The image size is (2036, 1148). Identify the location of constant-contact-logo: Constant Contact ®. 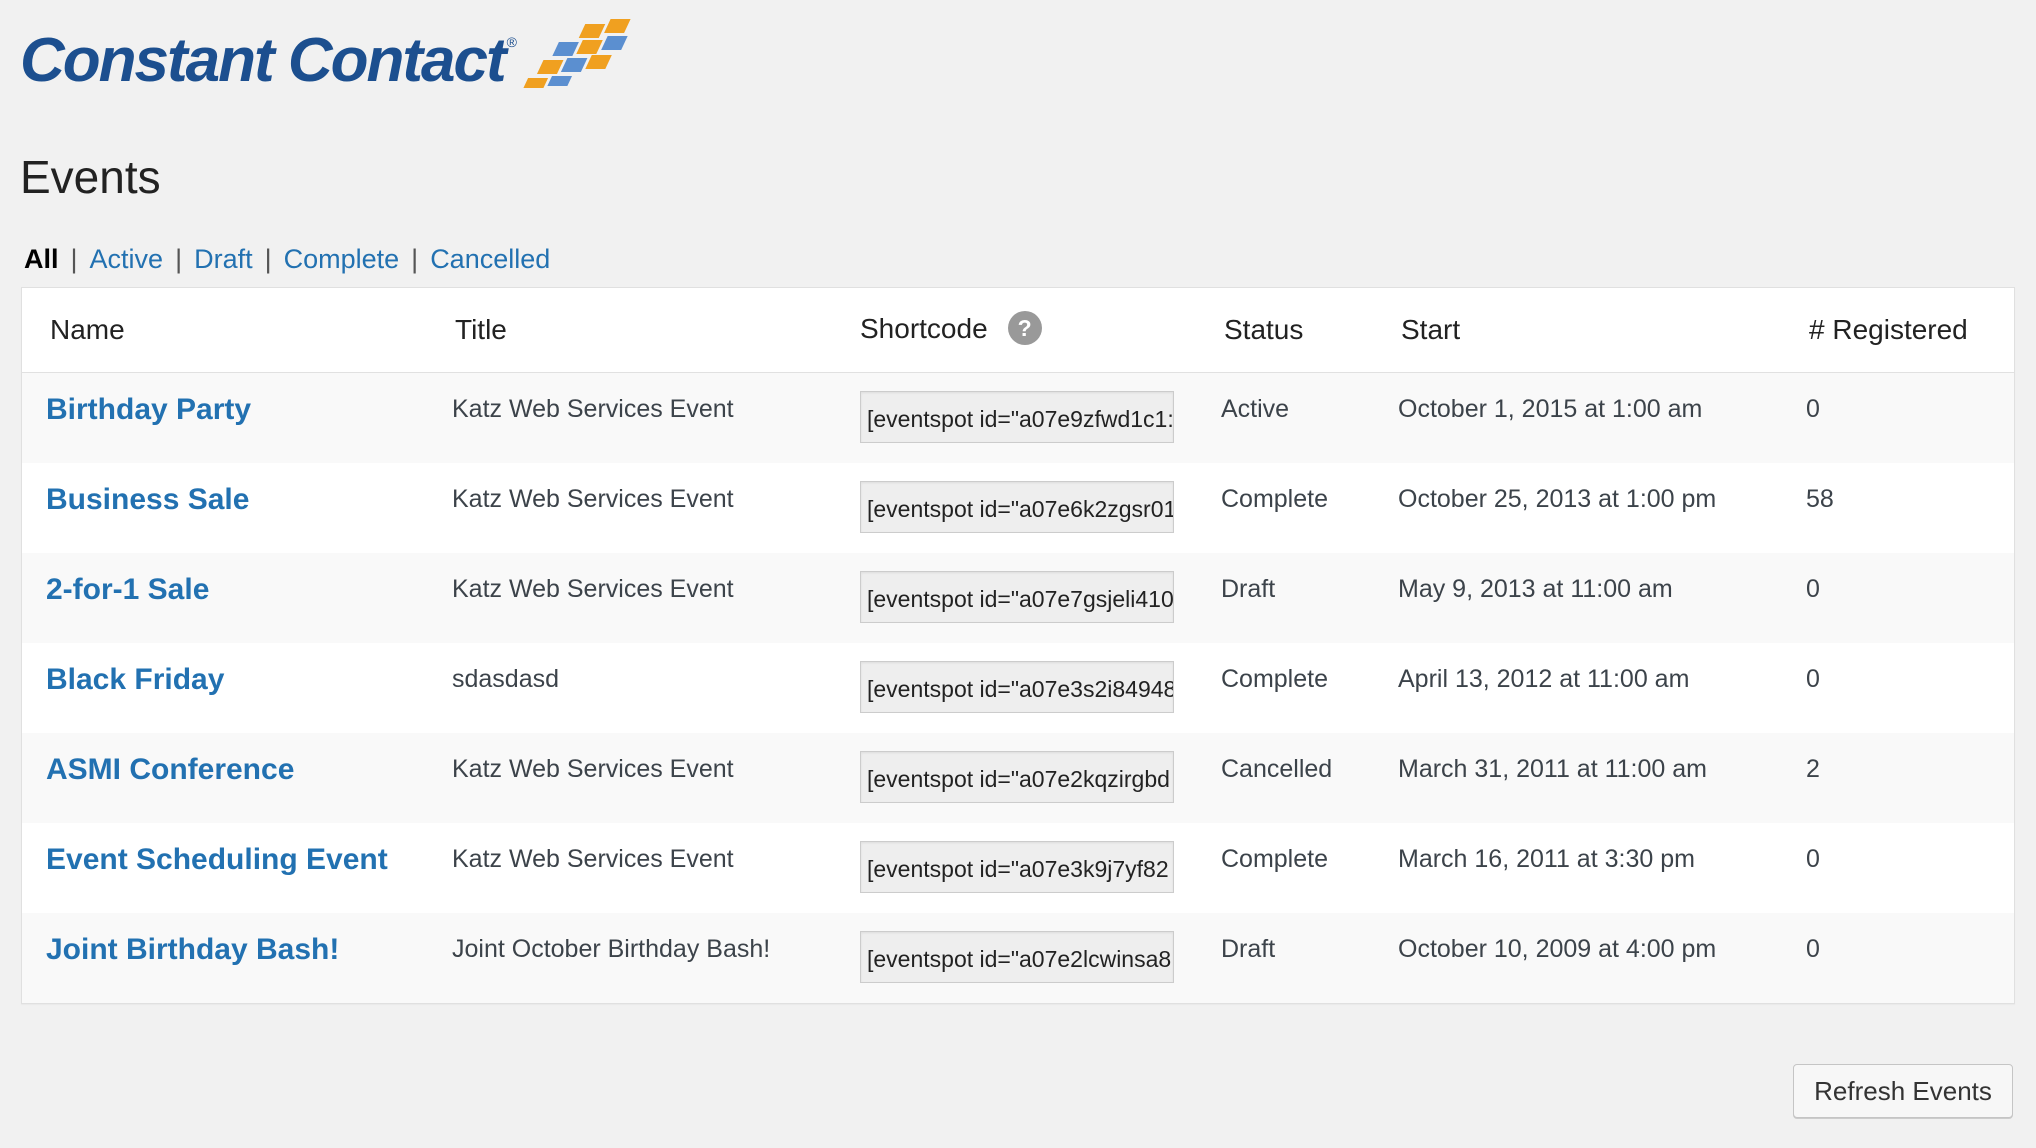
(334, 61).